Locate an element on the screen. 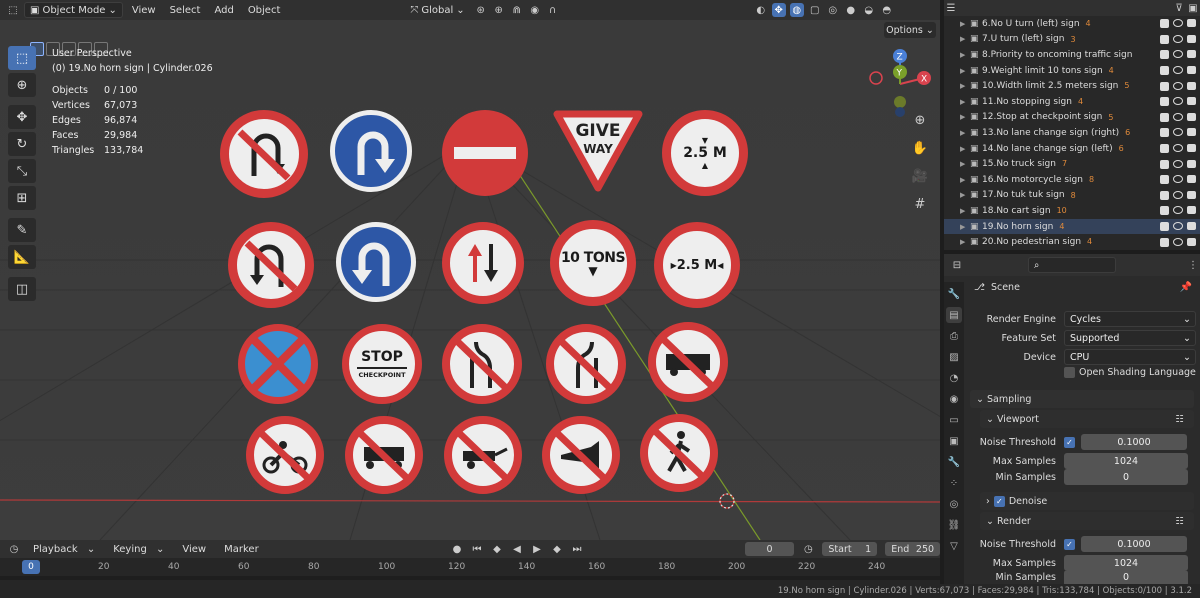  no-stopping-sign is located at coordinates (278, 364).